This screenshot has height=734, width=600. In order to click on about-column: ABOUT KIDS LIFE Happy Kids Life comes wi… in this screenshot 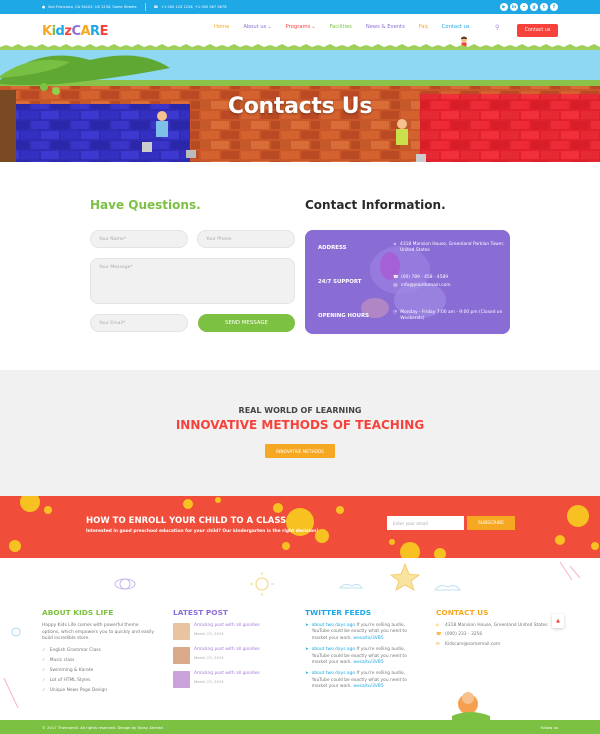, I will do `click(99, 652)`.